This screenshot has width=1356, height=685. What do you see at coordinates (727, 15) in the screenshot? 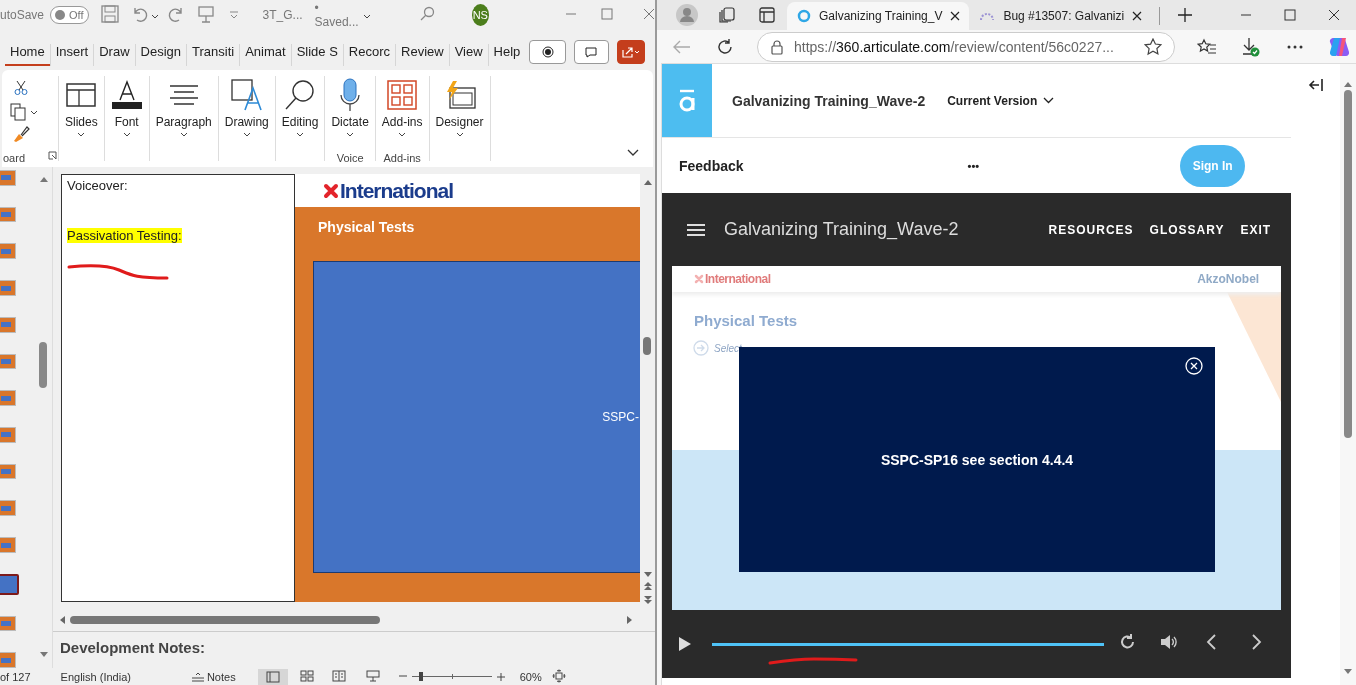
I see `collections-icon` at bounding box center [727, 15].